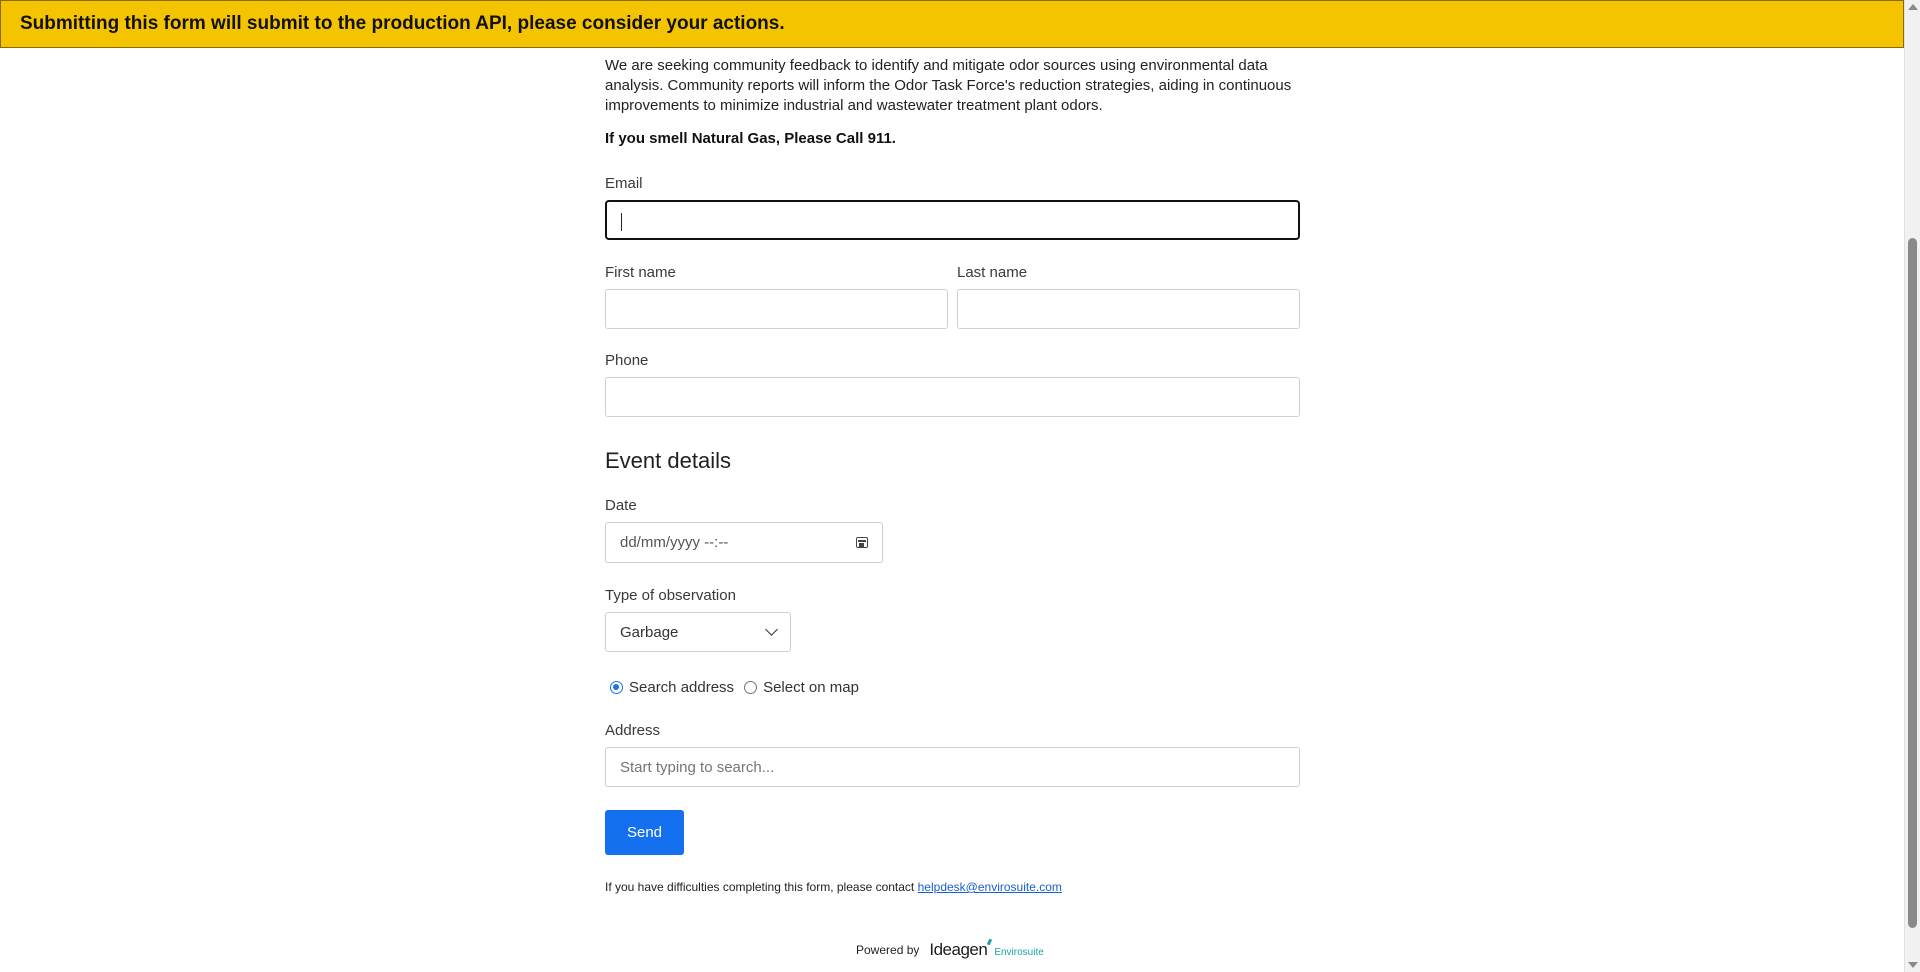 The image size is (1920, 972). What do you see at coordinates (739, 687) in the screenshot?
I see `location-mode-group: Search address Select on map` at bounding box center [739, 687].